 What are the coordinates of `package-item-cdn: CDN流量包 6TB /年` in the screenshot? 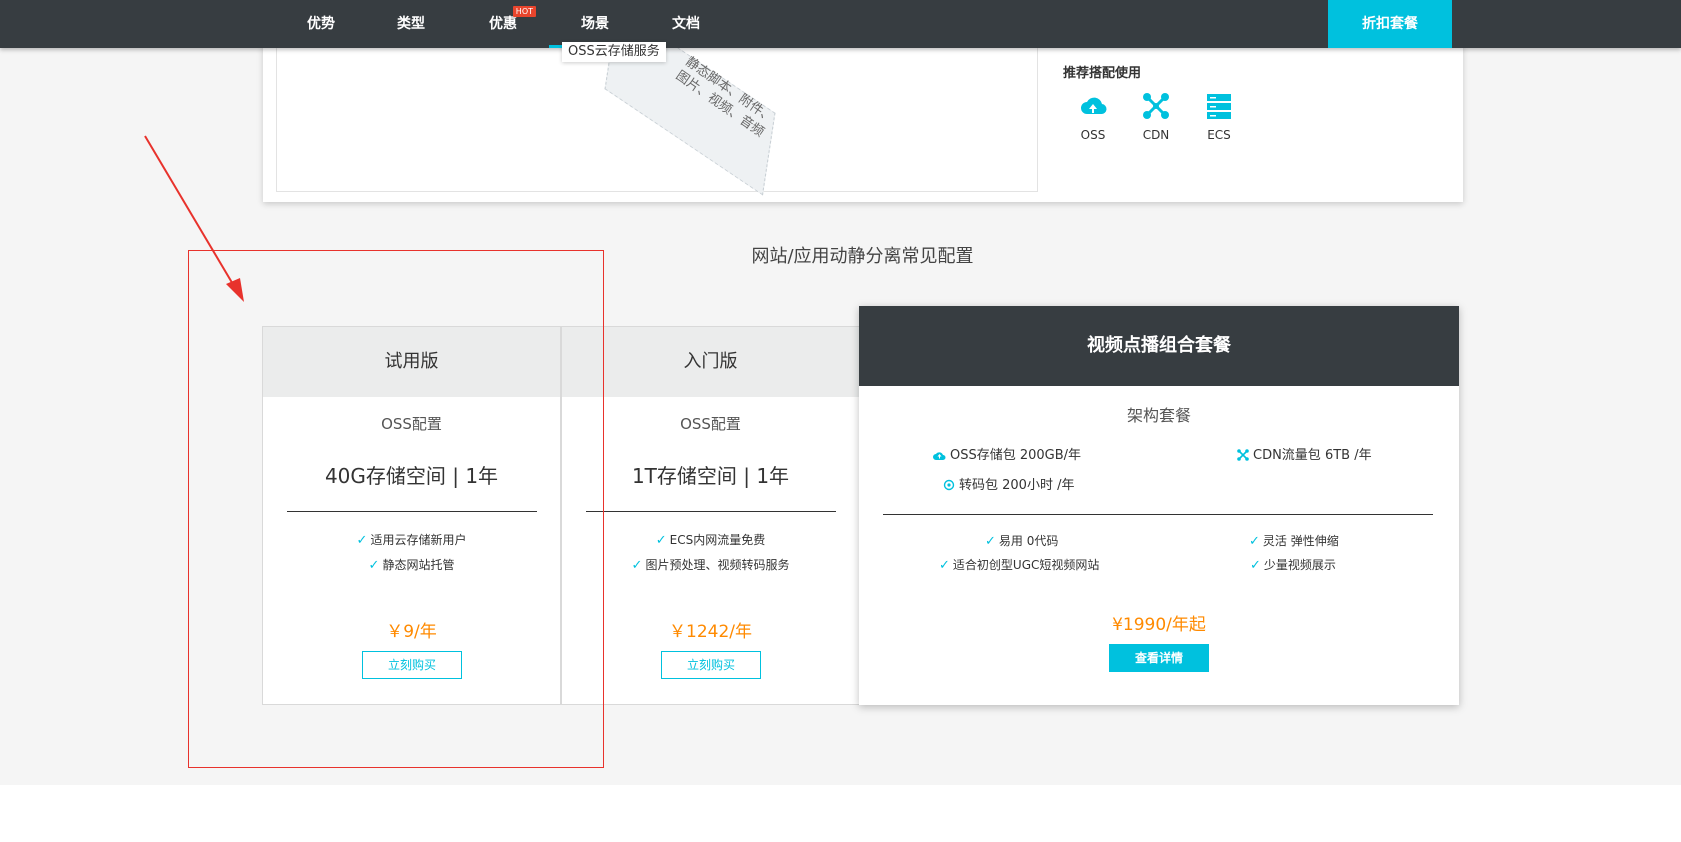 It's located at (1304, 453).